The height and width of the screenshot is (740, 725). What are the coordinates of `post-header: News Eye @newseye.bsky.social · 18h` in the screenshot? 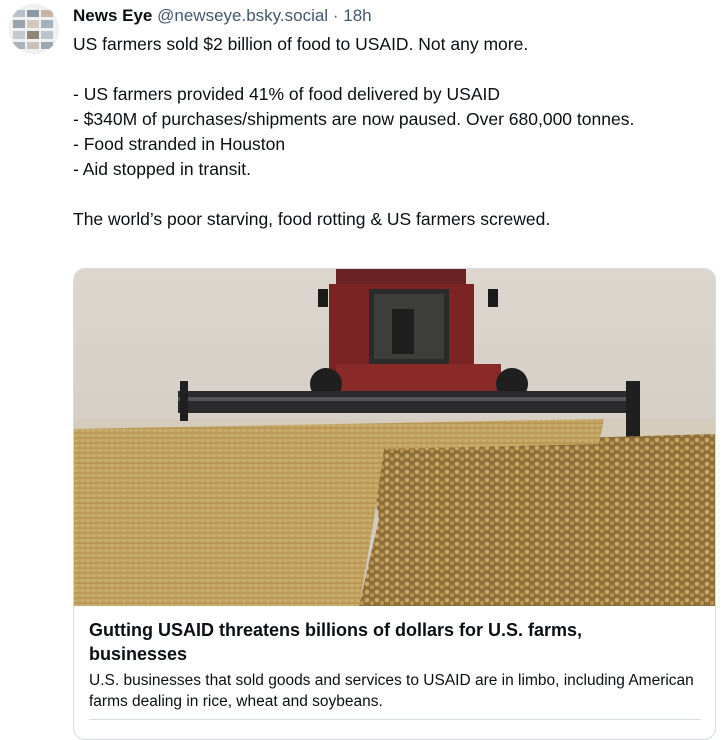 It's located at (222, 16).